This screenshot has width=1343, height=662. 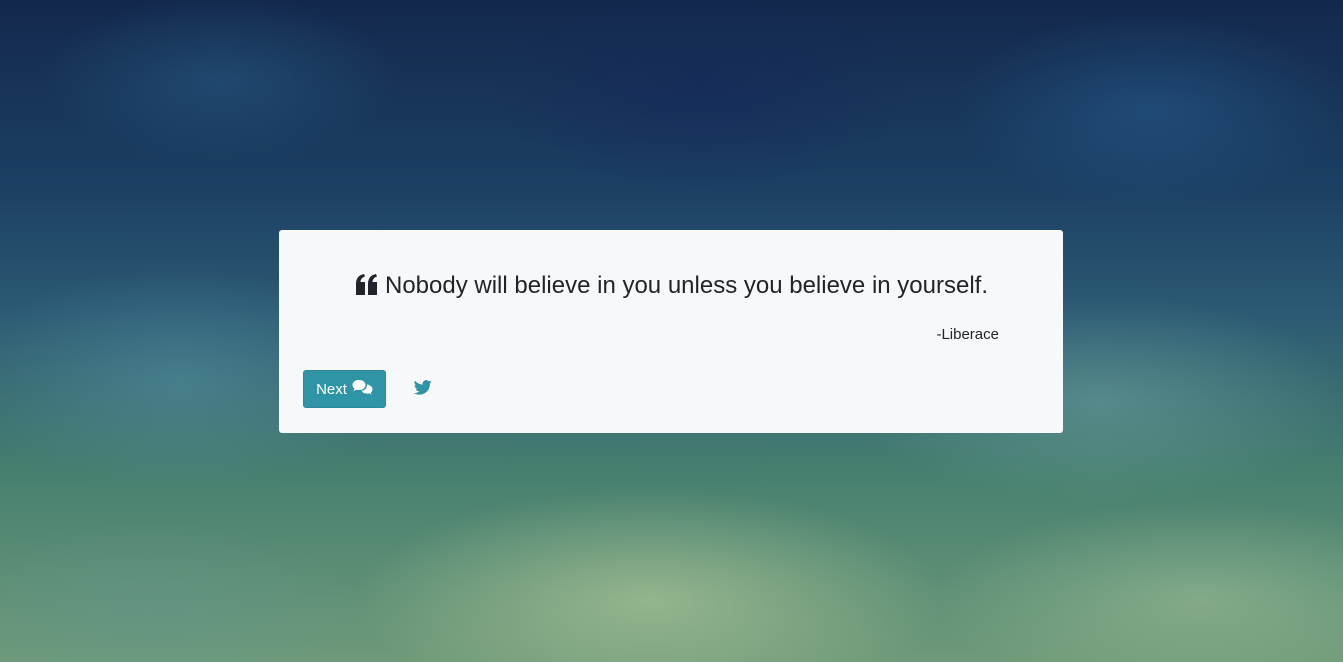 I want to click on twitter-icon, so click(x=422, y=389).